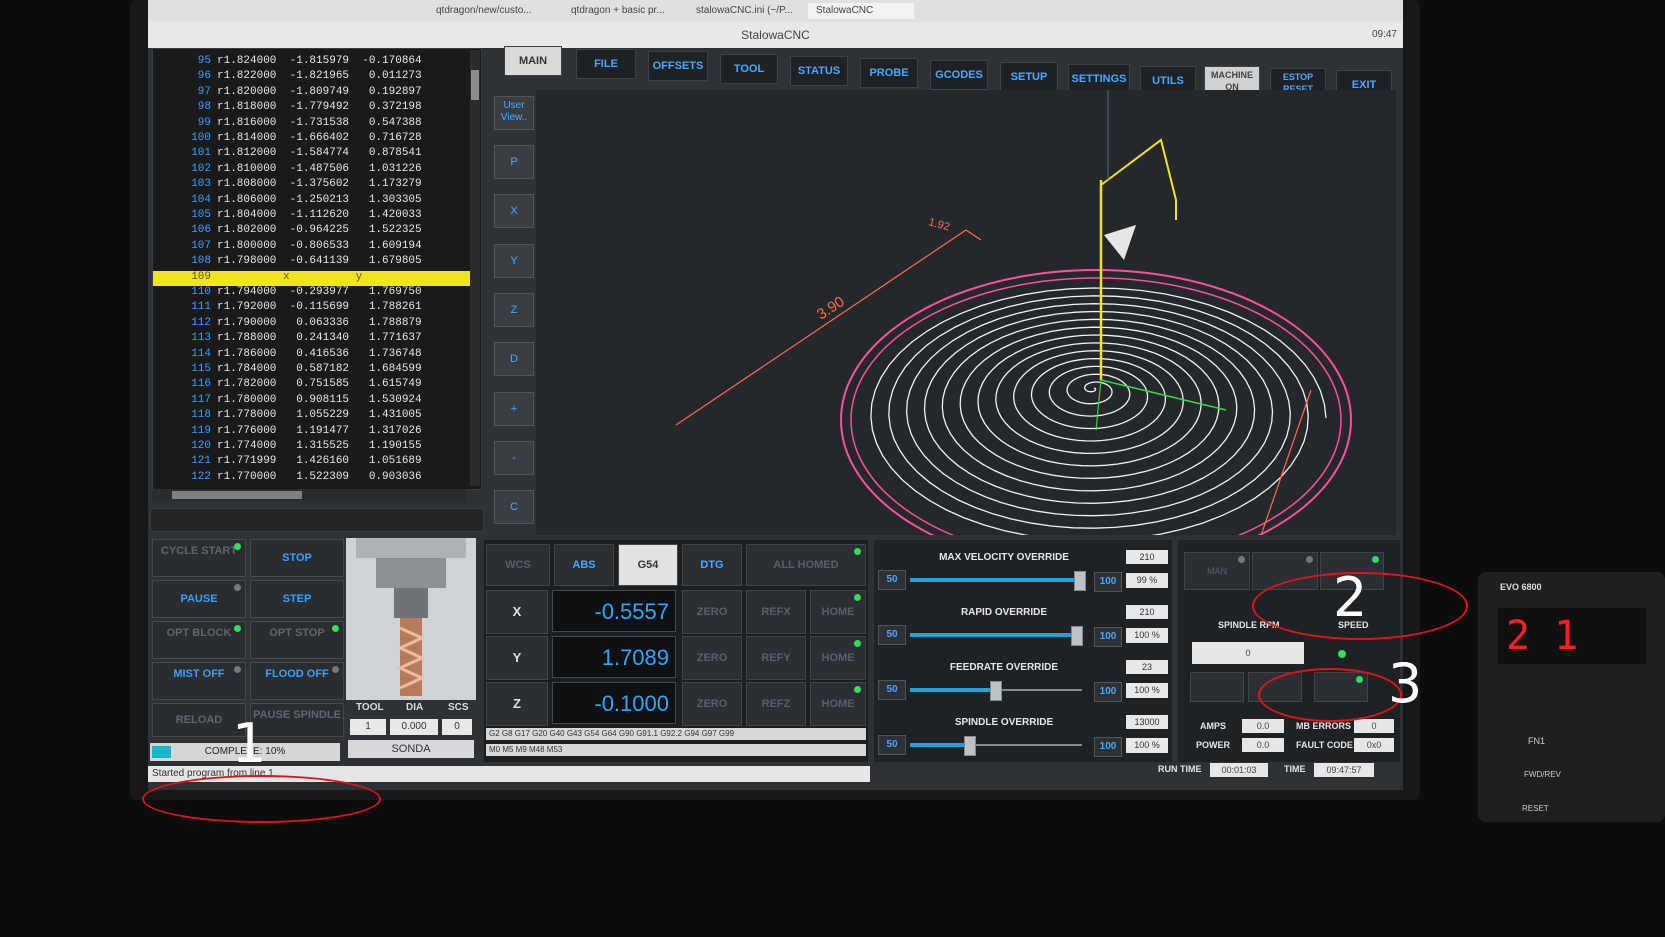  What do you see at coordinates (312, 371) in the screenshot?
I see `gcode-line: 115 r1.784000 0.587182 1.684599` at bounding box center [312, 371].